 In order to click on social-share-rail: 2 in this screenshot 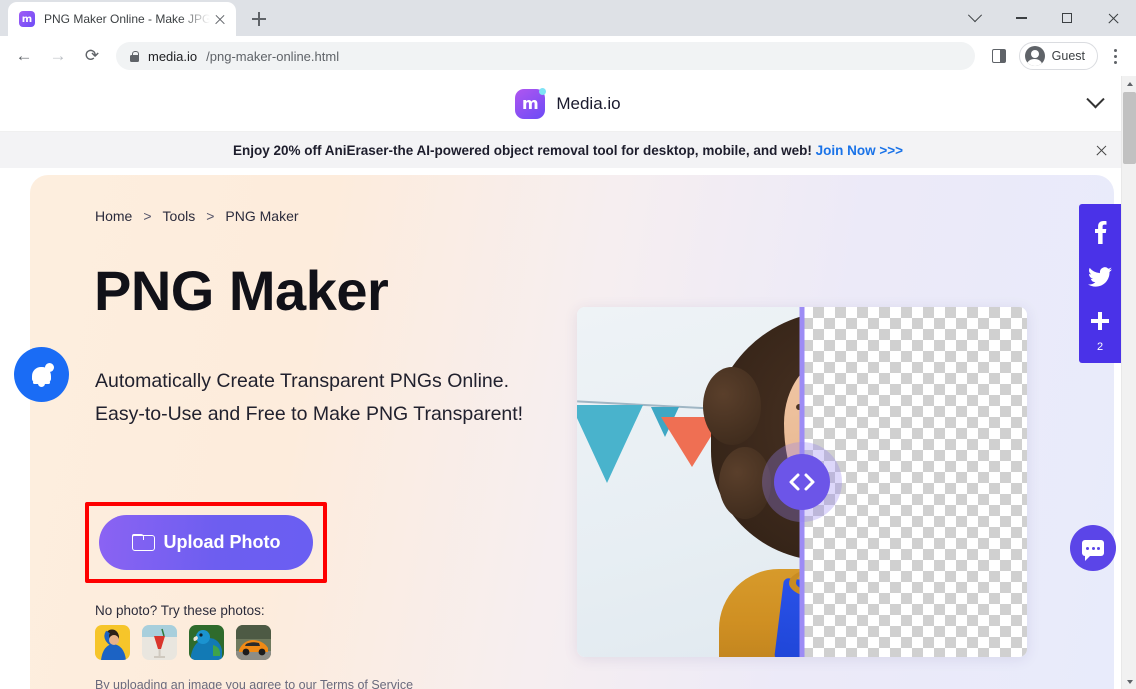, I will do `click(1100, 283)`.